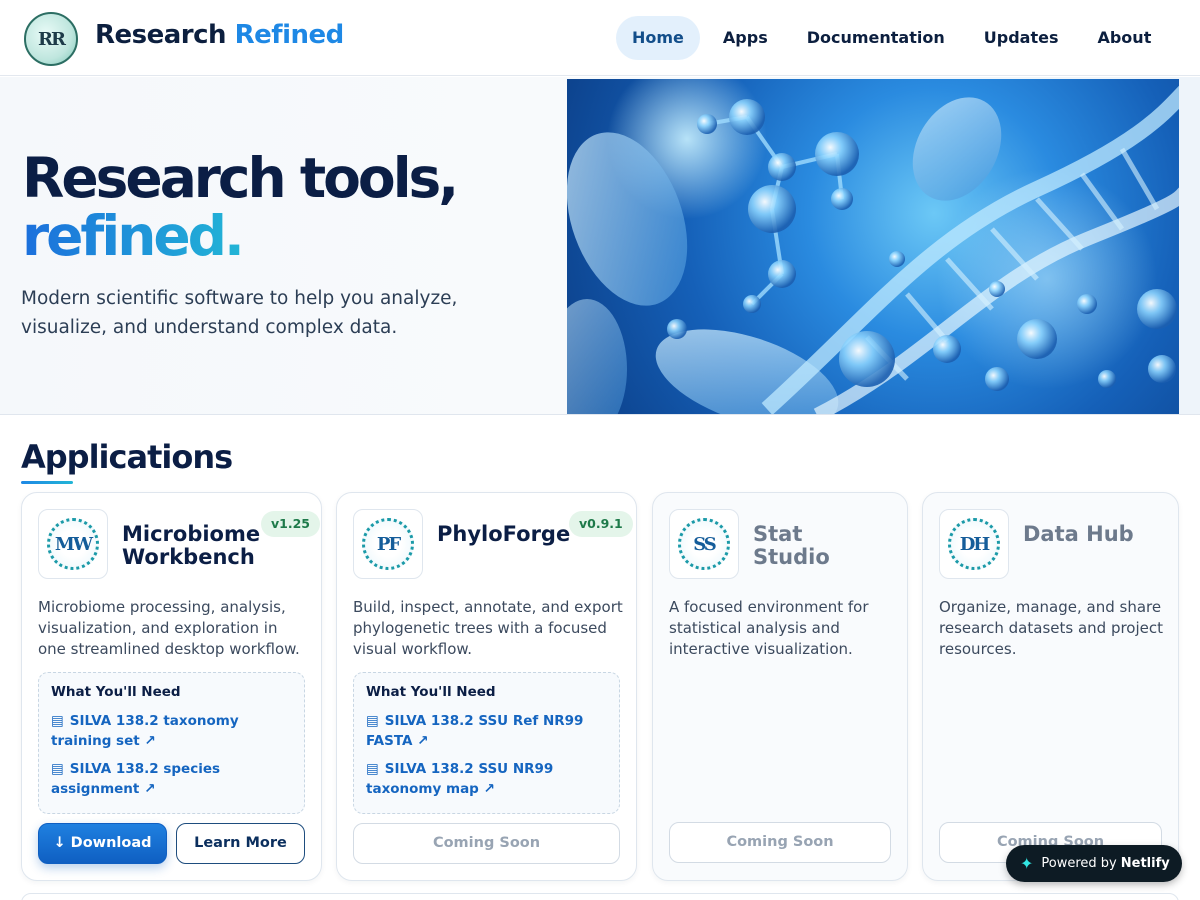 The width and height of the screenshot is (1200, 900). I want to click on app-name: Microbiome Workbench, so click(191, 545).